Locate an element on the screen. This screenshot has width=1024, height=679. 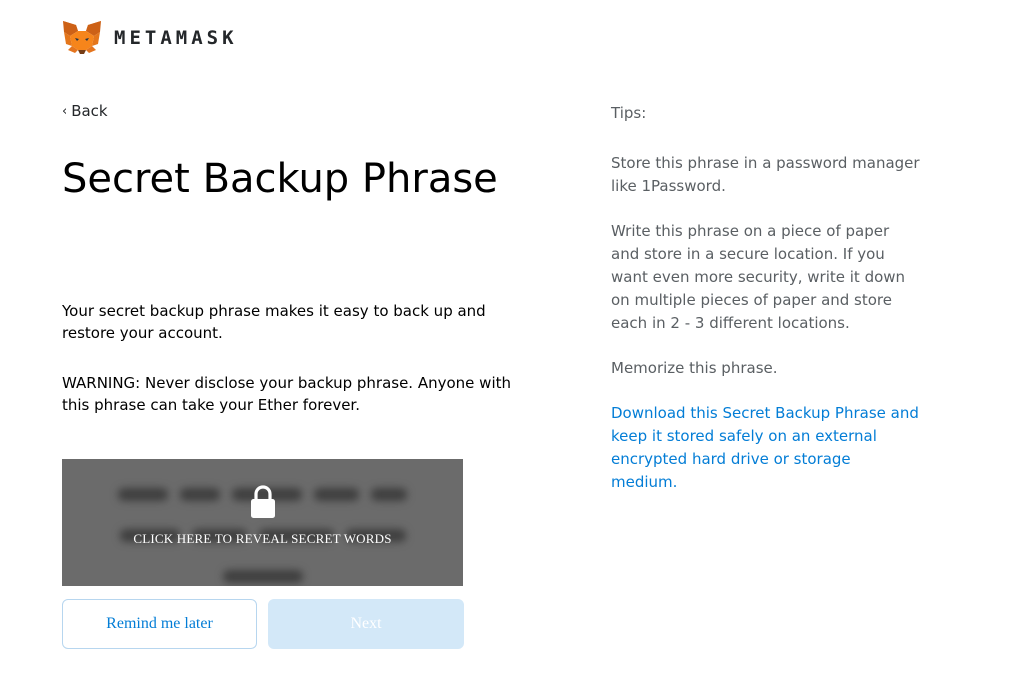
next-button: Next is located at coordinates (366, 624).